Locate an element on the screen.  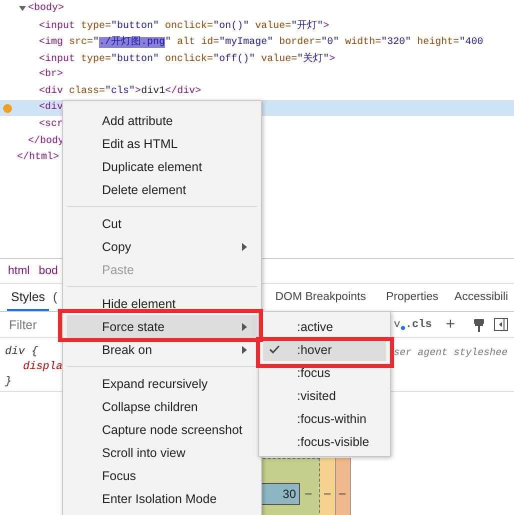
menu-item: :visited is located at coordinates (324, 395).